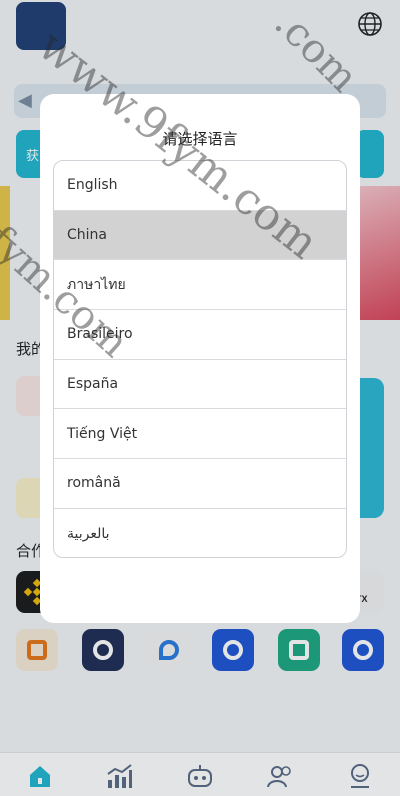  Describe the element at coordinates (200, 139) in the screenshot. I see `dialog-title: 请选择语言` at that location.